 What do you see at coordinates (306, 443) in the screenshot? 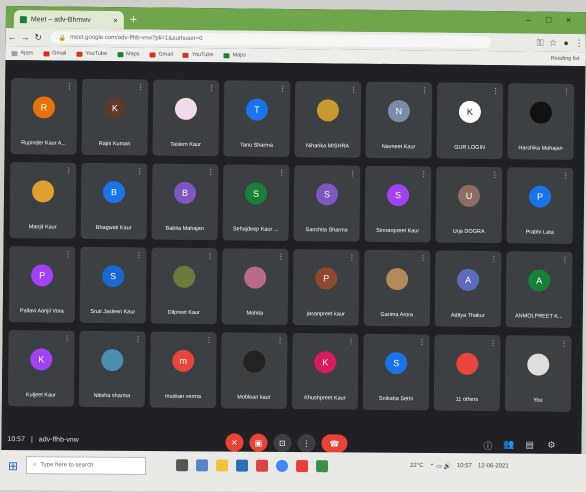
I see `more-options-button: ⋮` at bounding box center [306, 443].